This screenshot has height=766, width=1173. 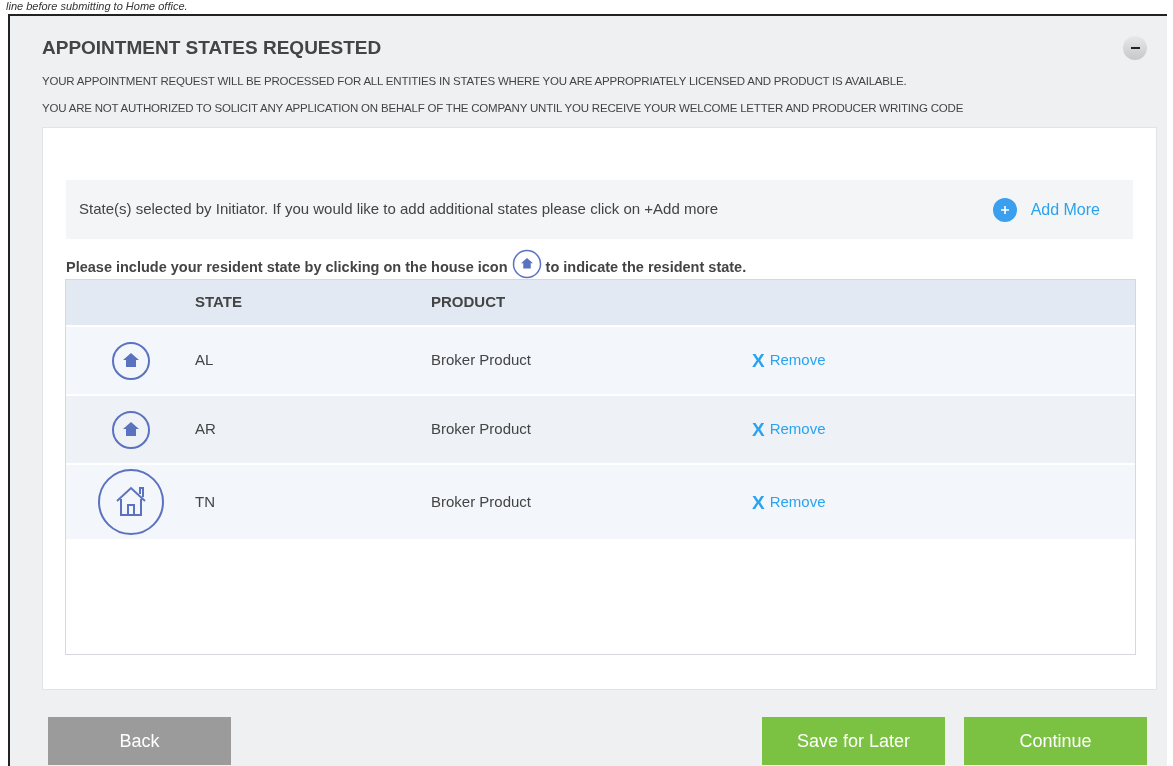 I want to click on notice-text: YOUR APPOINTMENT REQUEST WILL BE PROCESSED FOR ALL ENTITIES IN STATES WHERE YOU ARE APPROPRIATELY LICENSED AND PRODUCT IS AVAILABLE., so click(x=475, y=81).